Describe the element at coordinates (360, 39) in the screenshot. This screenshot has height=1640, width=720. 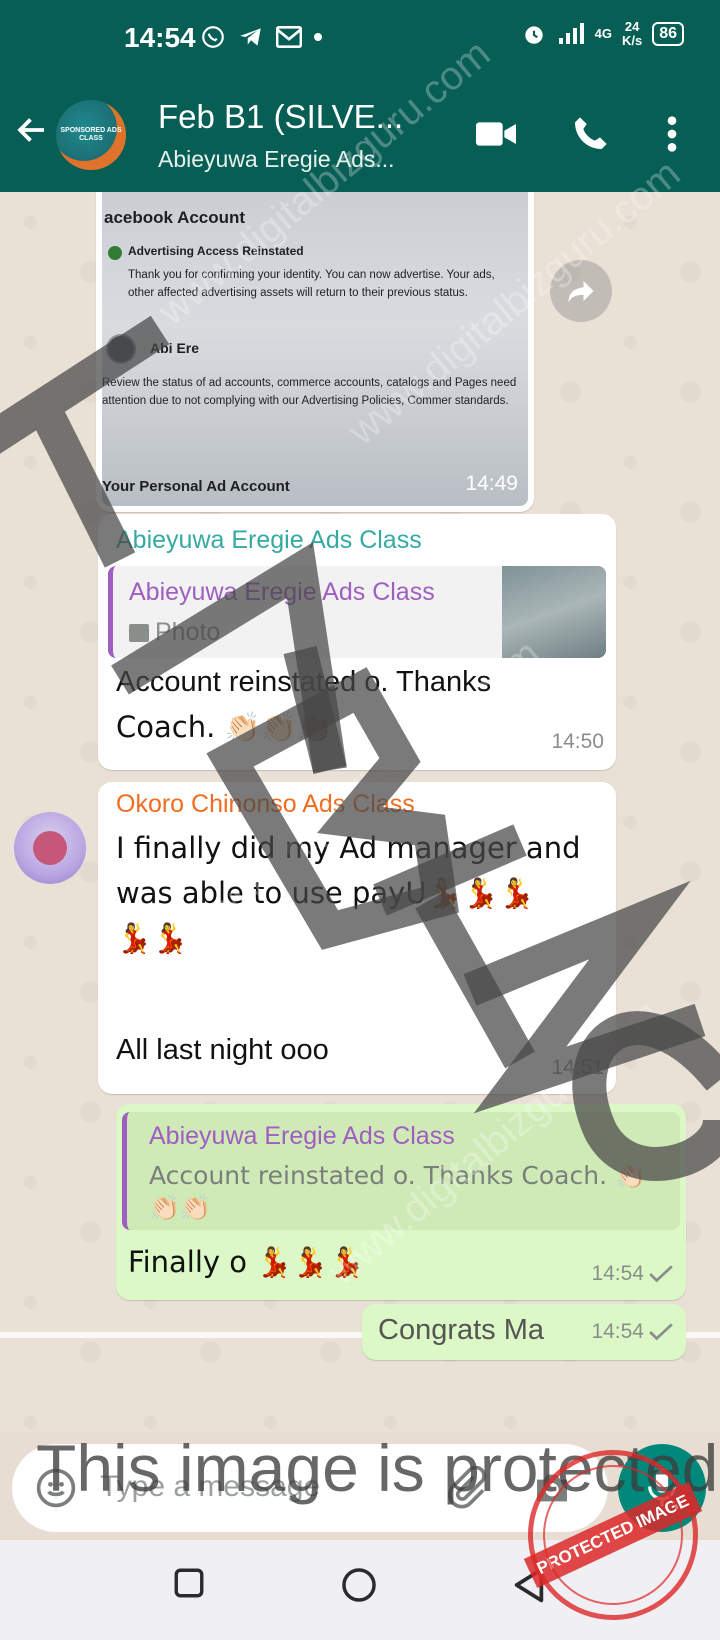
I see `status-bar: 14:54 4G 24 K/s 86` at that location.